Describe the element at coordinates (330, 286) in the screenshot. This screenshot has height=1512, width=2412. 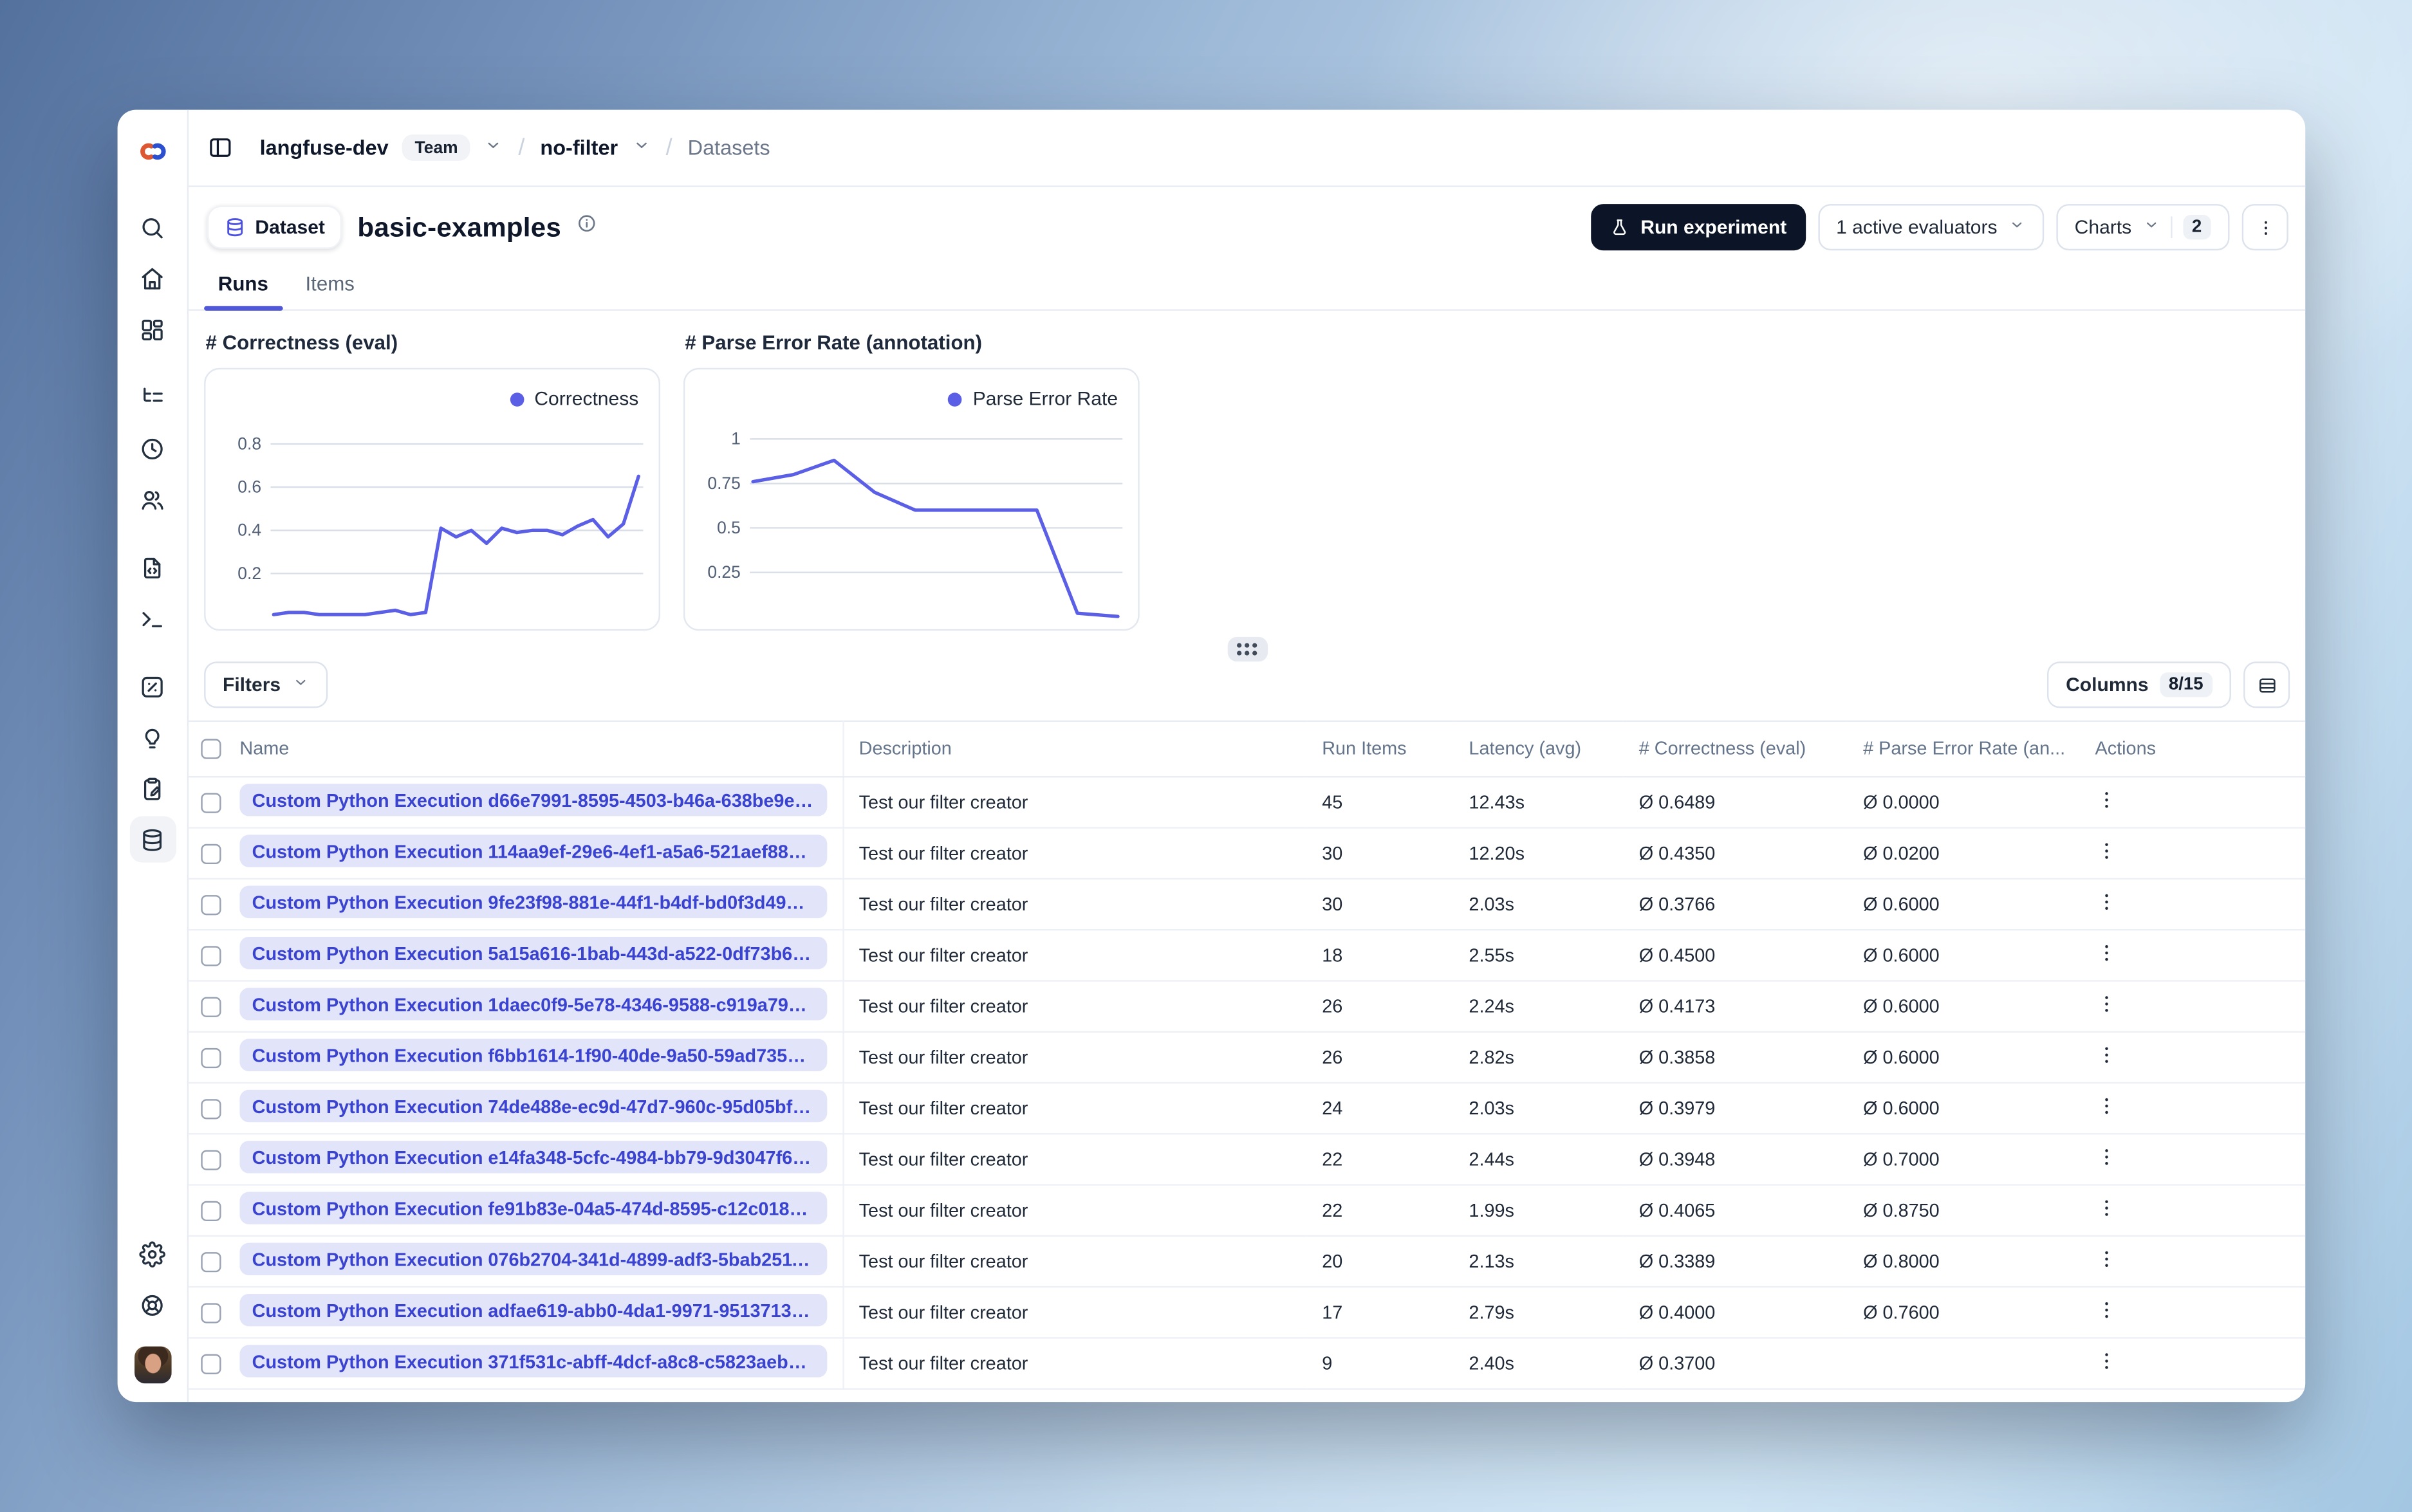
I see `tab-items: Items` at that location.